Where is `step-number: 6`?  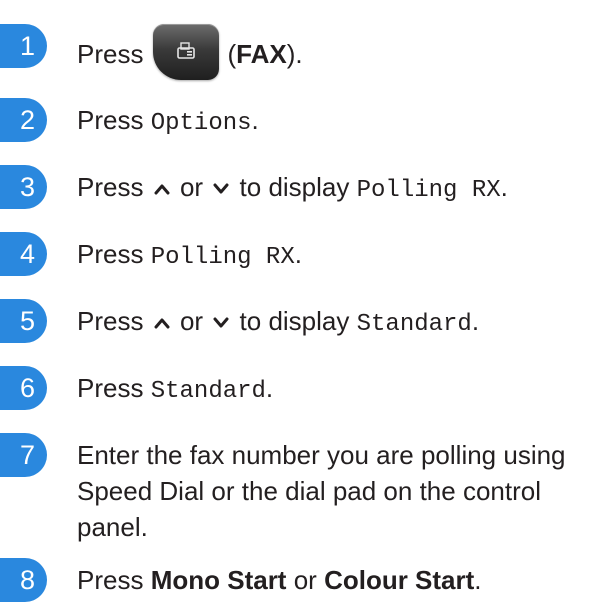 step-number: 6 is located at coordinates (23, 388).